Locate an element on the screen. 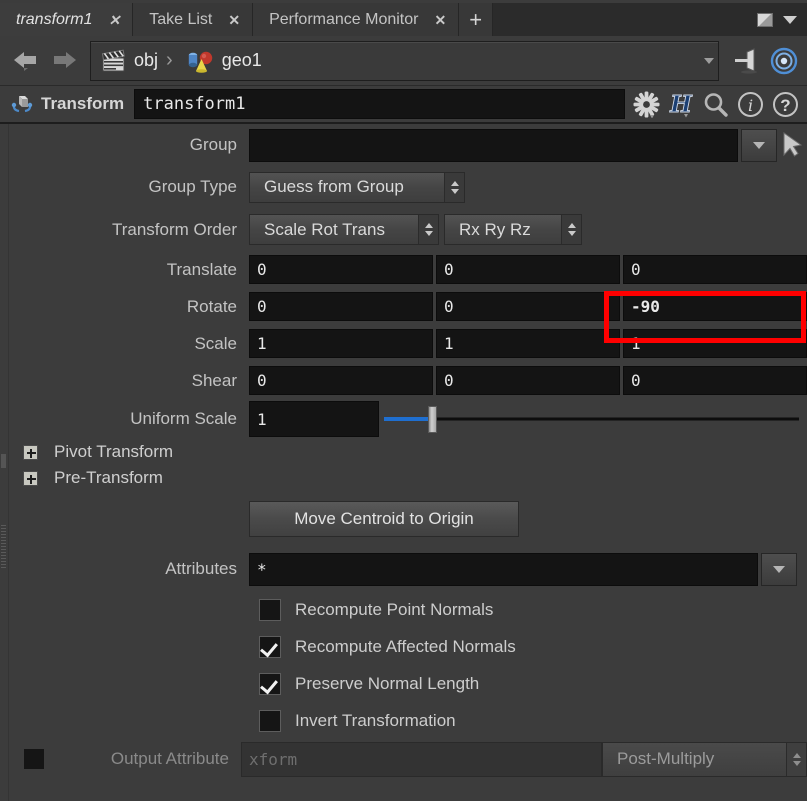 The width and height of the screenshot is (807, 801). collapsible-pre-transform: Pre-Transform is located at coordinates (408, 478).